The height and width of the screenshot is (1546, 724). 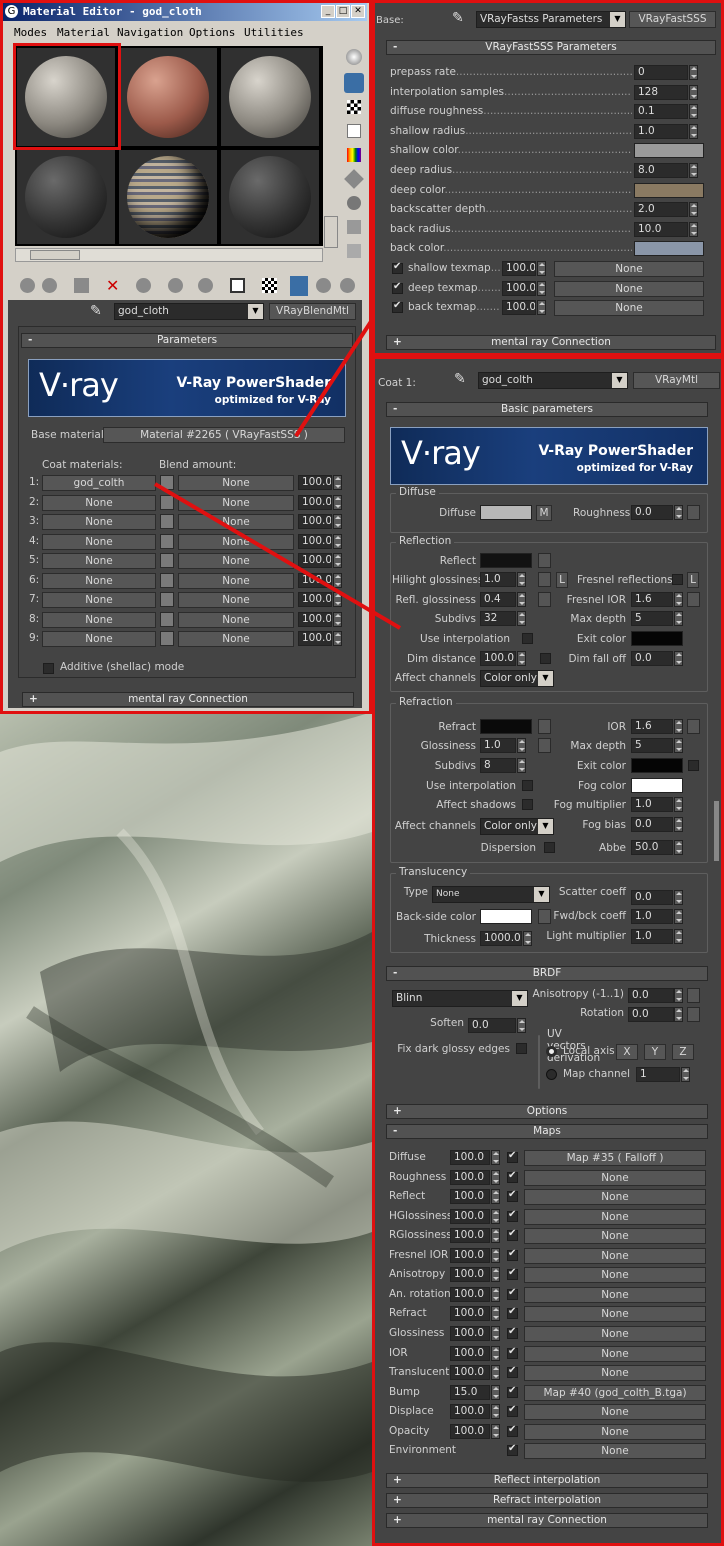 I want to click on sss-highlight-frame, so click(x=548, y=178).